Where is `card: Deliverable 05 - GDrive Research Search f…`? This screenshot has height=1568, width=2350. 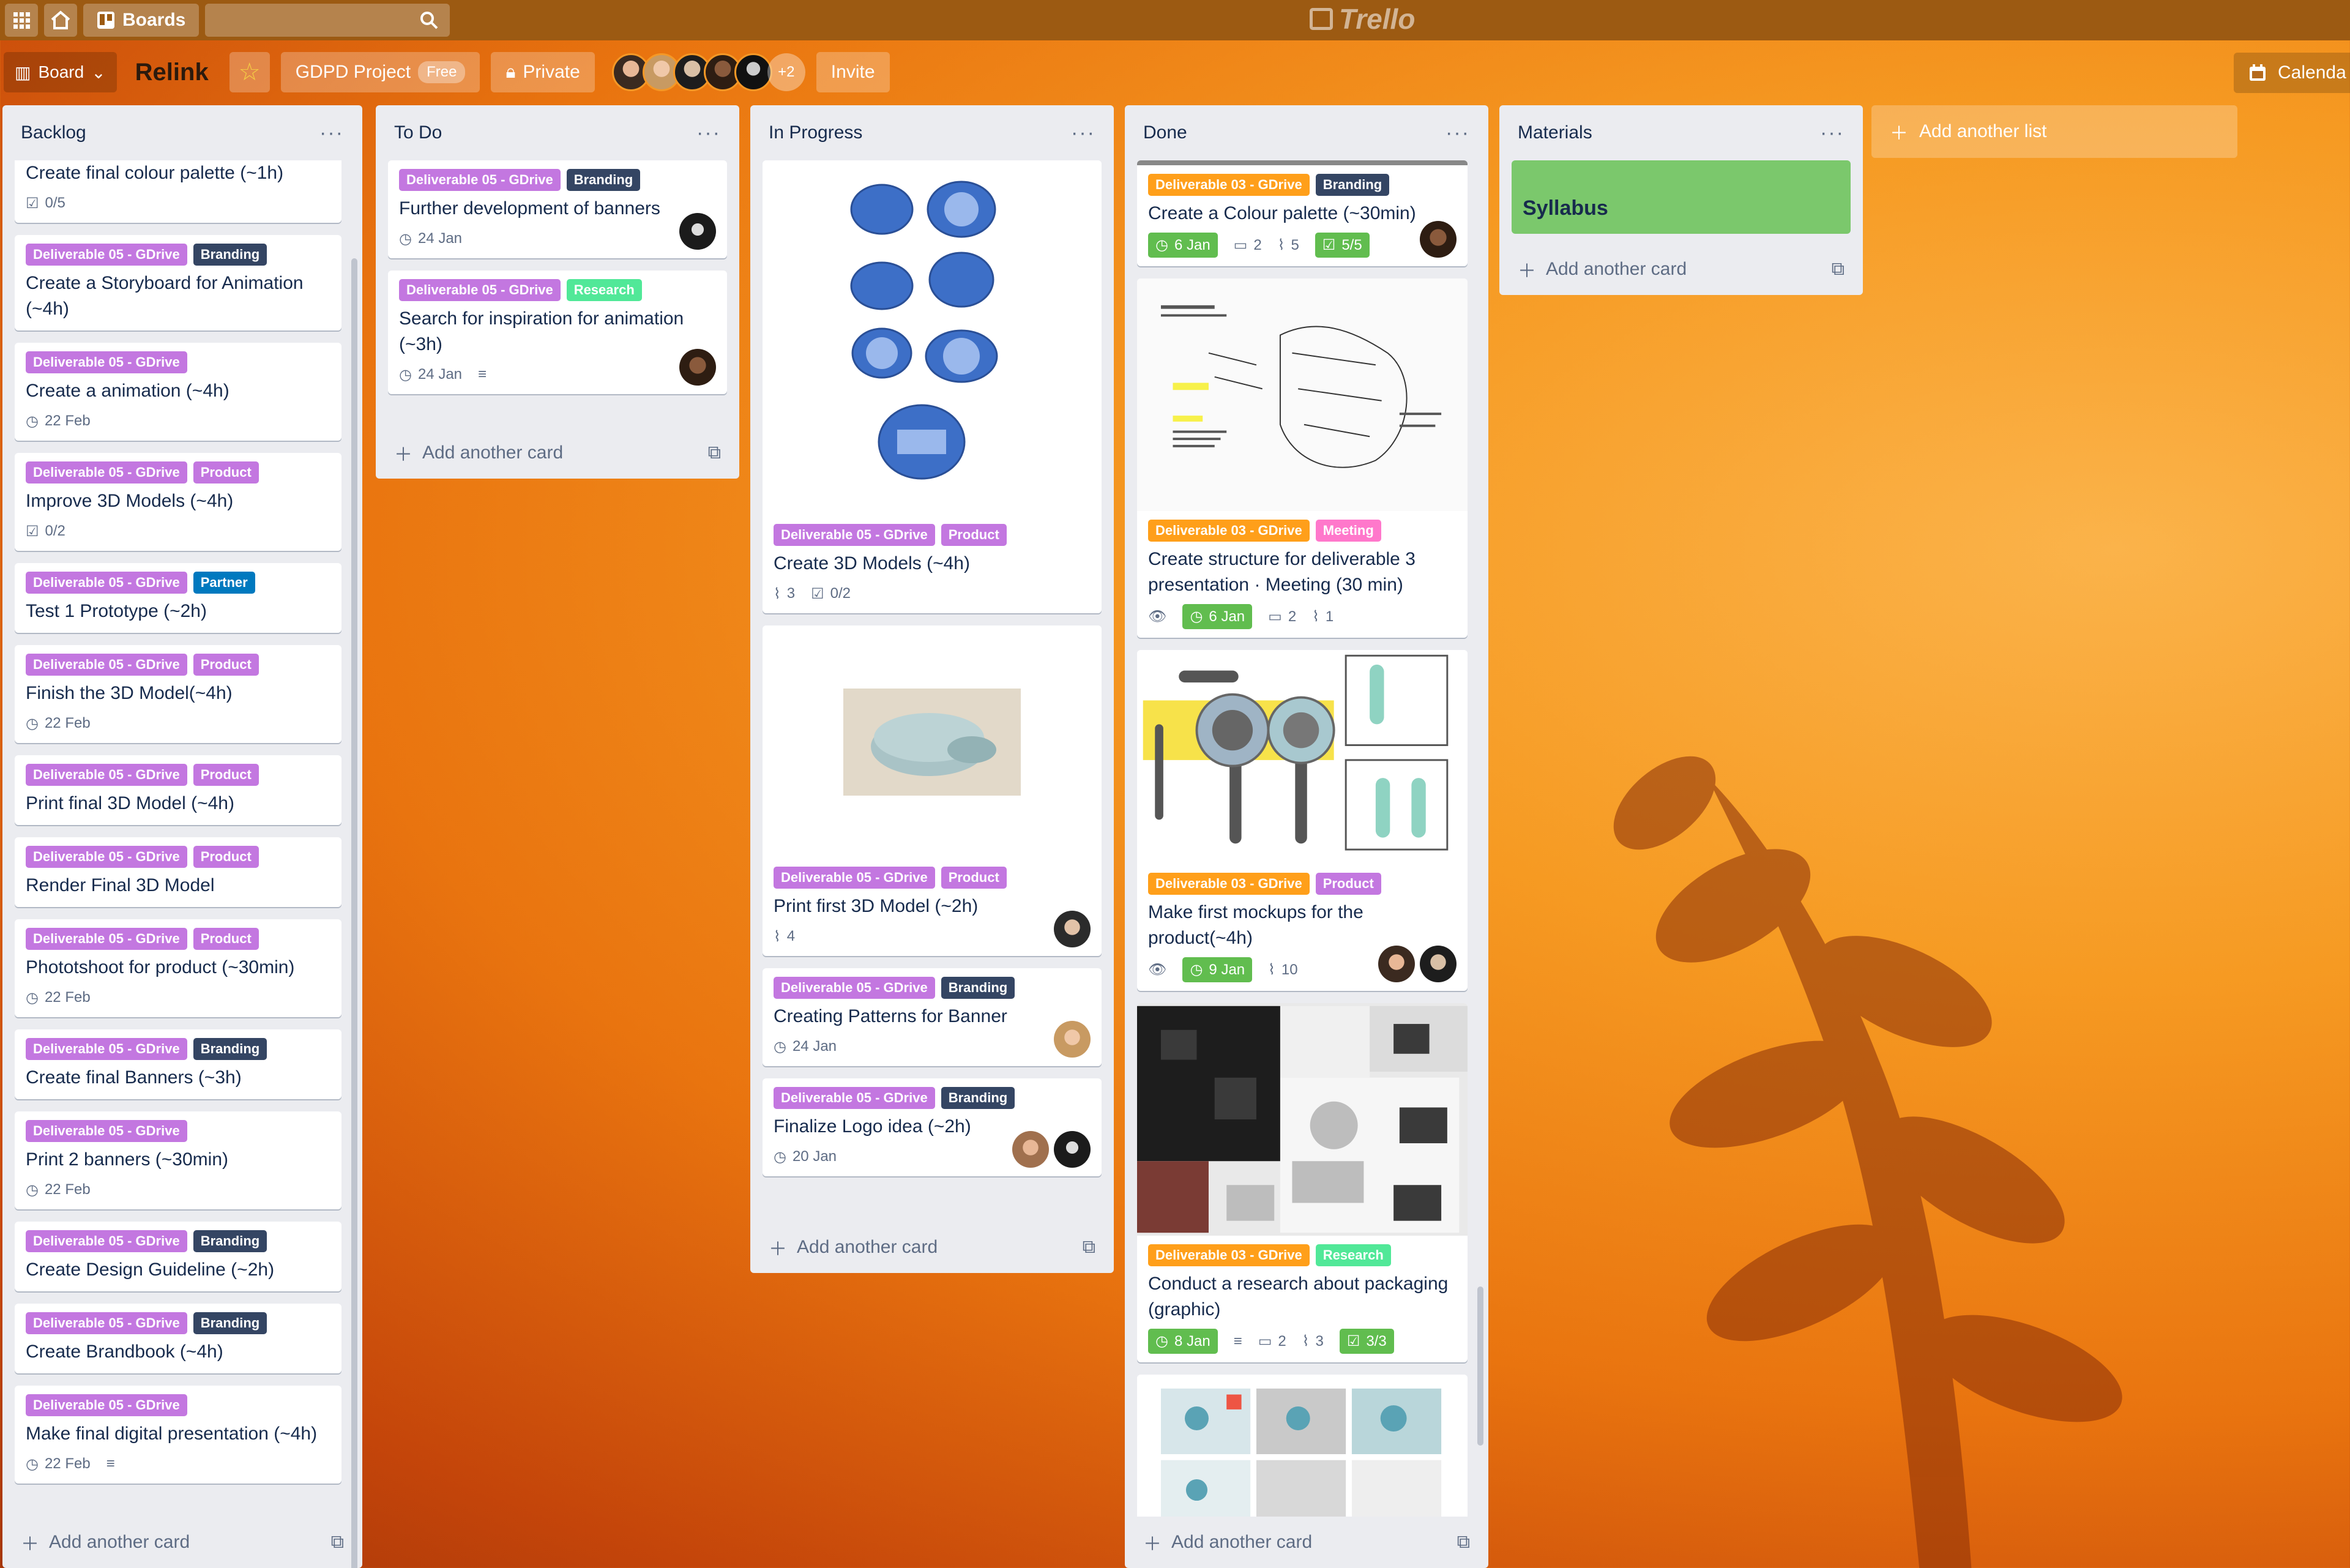 card: Deliverable 05 - GDrive Research Search f… is located at coordinates (557, 332).